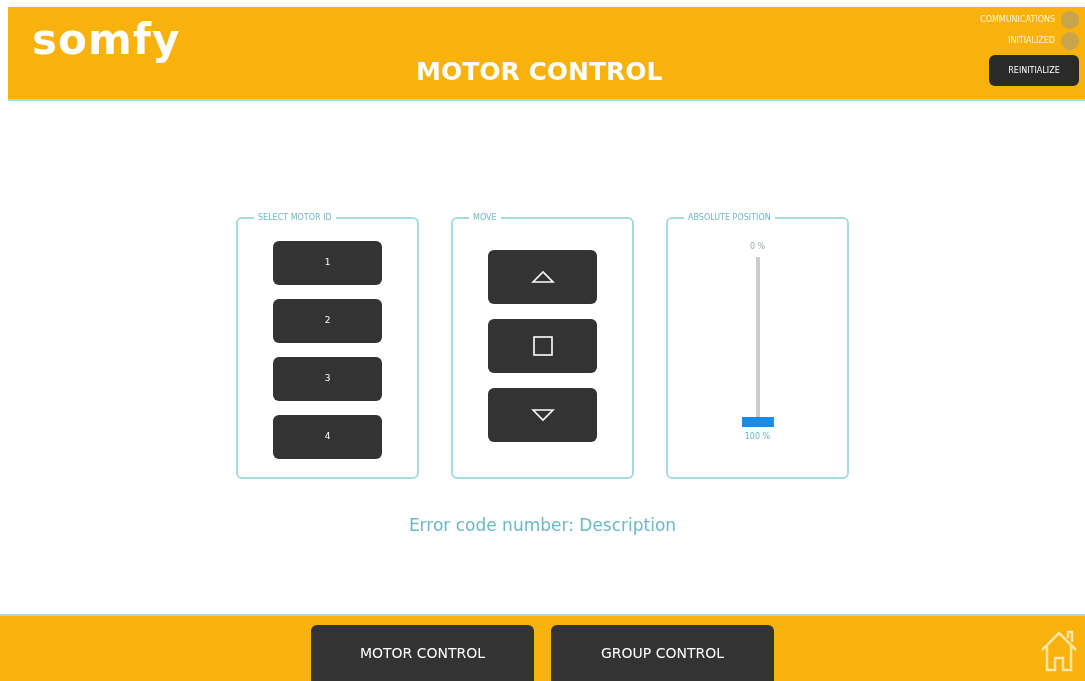  What do you see at coordinates (662, 653) in the screenshot?
I see `nav-tab: GROUP CONTROL` at bounding box center [662, 653].